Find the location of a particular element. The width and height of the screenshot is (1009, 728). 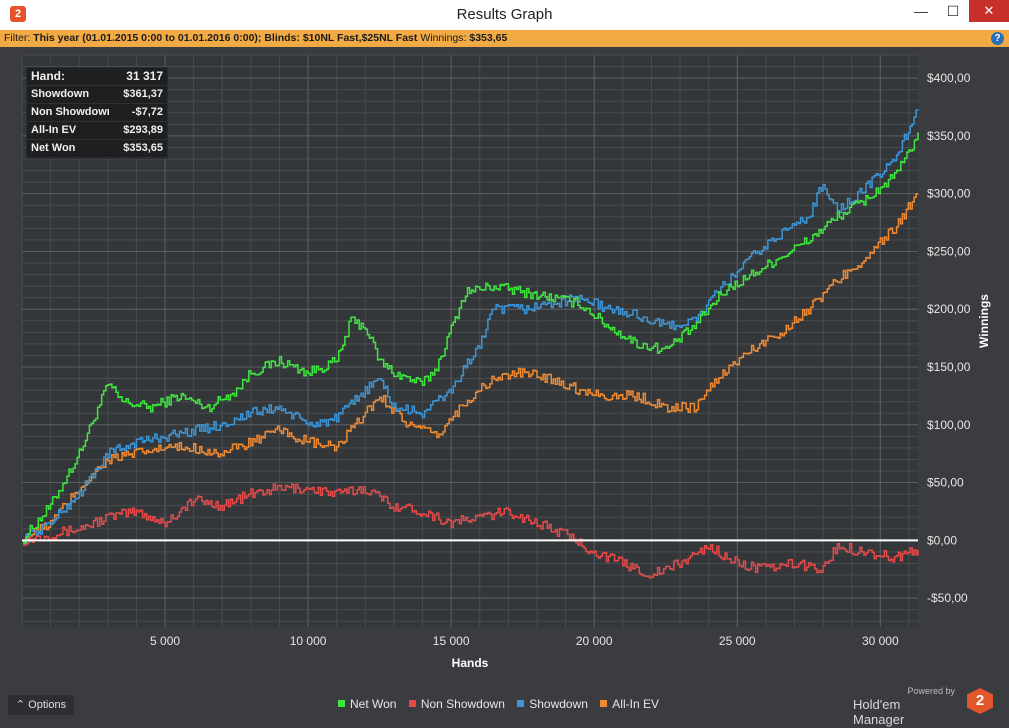

y-tick-label: $100,00 is located at coordinates (949, 425).